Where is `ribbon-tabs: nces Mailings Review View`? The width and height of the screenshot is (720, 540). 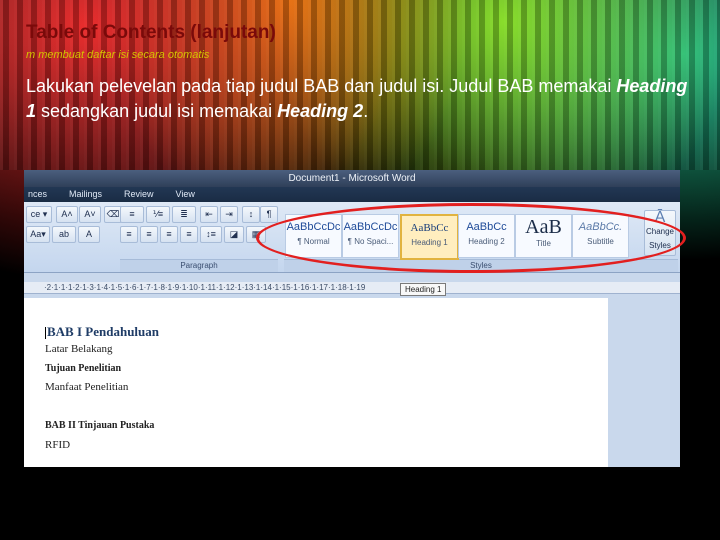 ribbon-tabs: nces Mailings Review View is located at coordinates (352, 194).